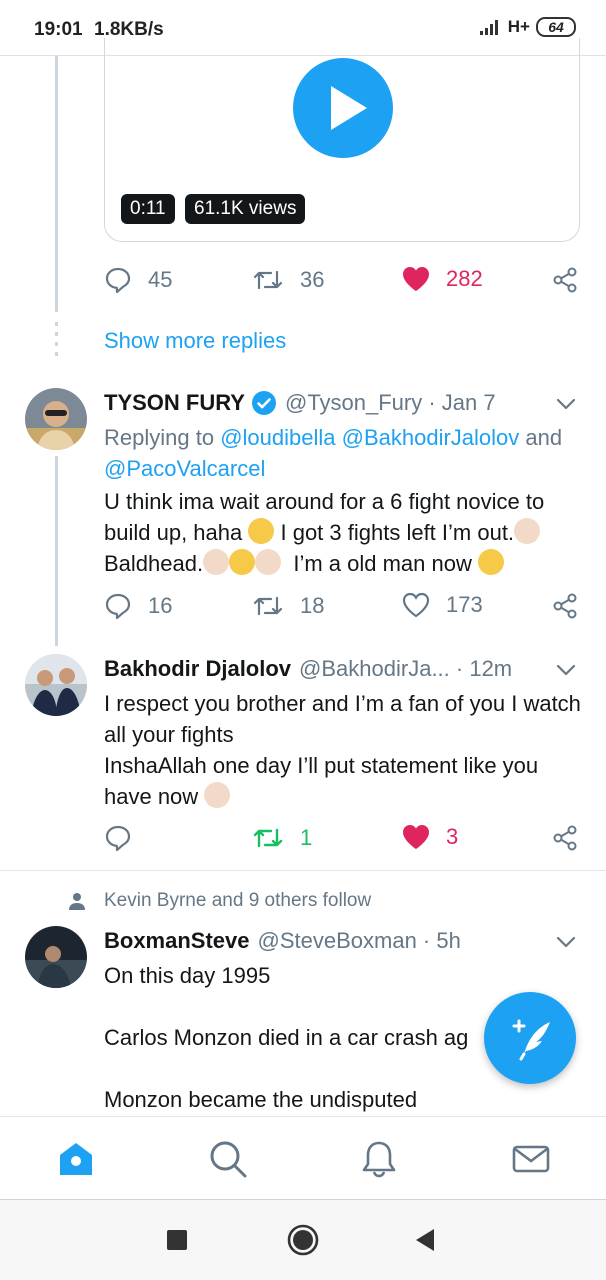 The image size is (606, 1280). I want to click on home-nav-icon, so click(303, 1240).